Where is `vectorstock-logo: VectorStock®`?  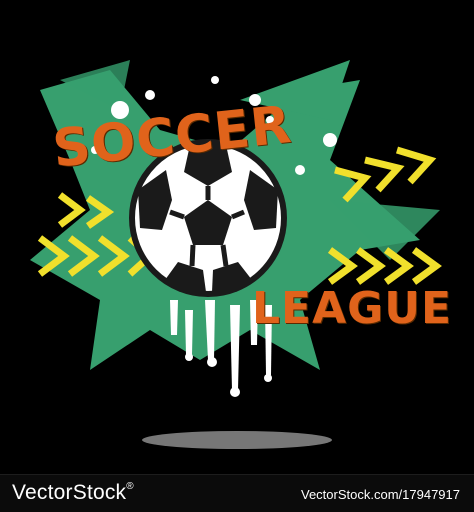 vectorstock-logo: VectorStock® is located at coordinates (73, 493).